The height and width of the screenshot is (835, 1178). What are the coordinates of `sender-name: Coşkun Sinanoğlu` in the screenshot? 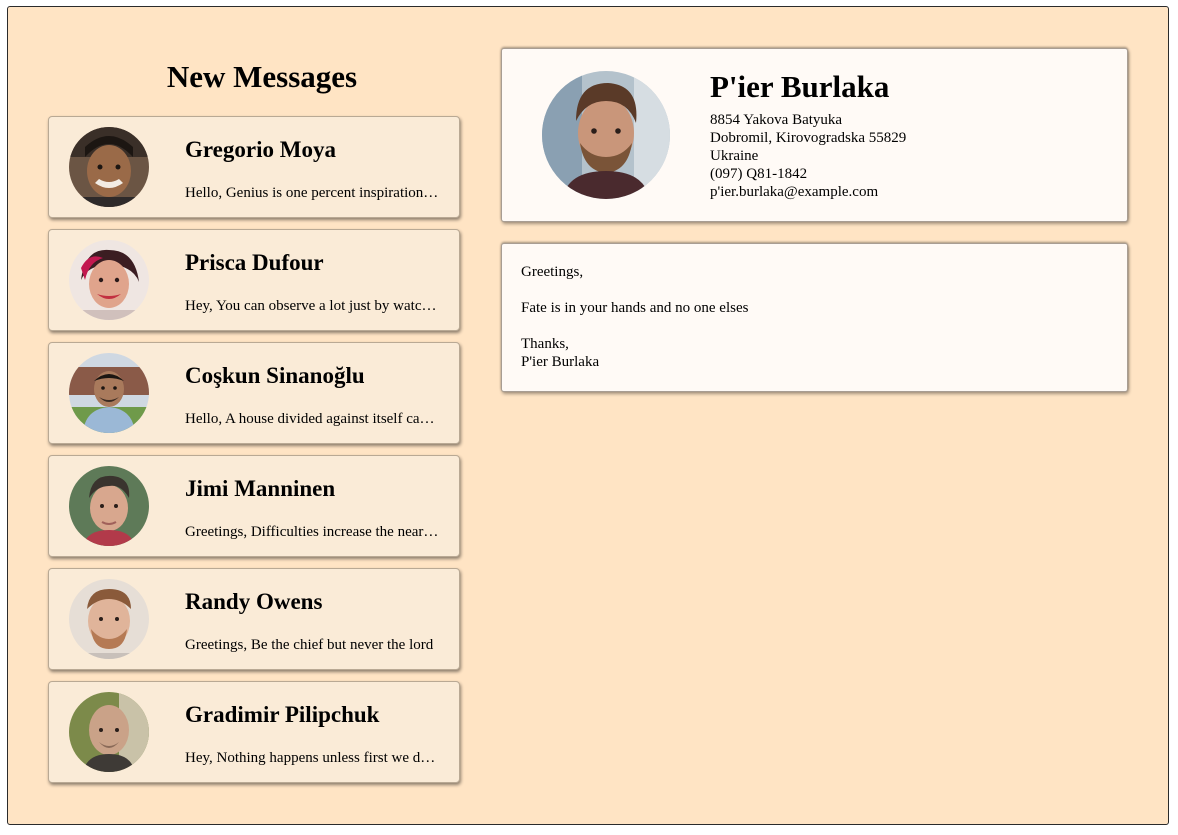 It's located at (275, 375).